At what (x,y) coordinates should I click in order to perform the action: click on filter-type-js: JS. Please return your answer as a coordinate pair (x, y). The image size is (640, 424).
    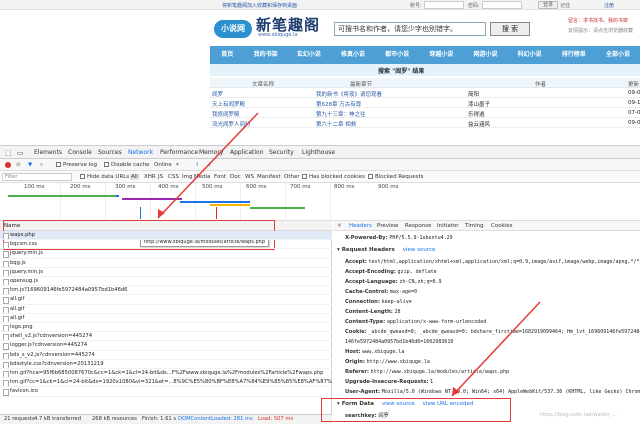
    Looking at the image, I should click on (160, 177).